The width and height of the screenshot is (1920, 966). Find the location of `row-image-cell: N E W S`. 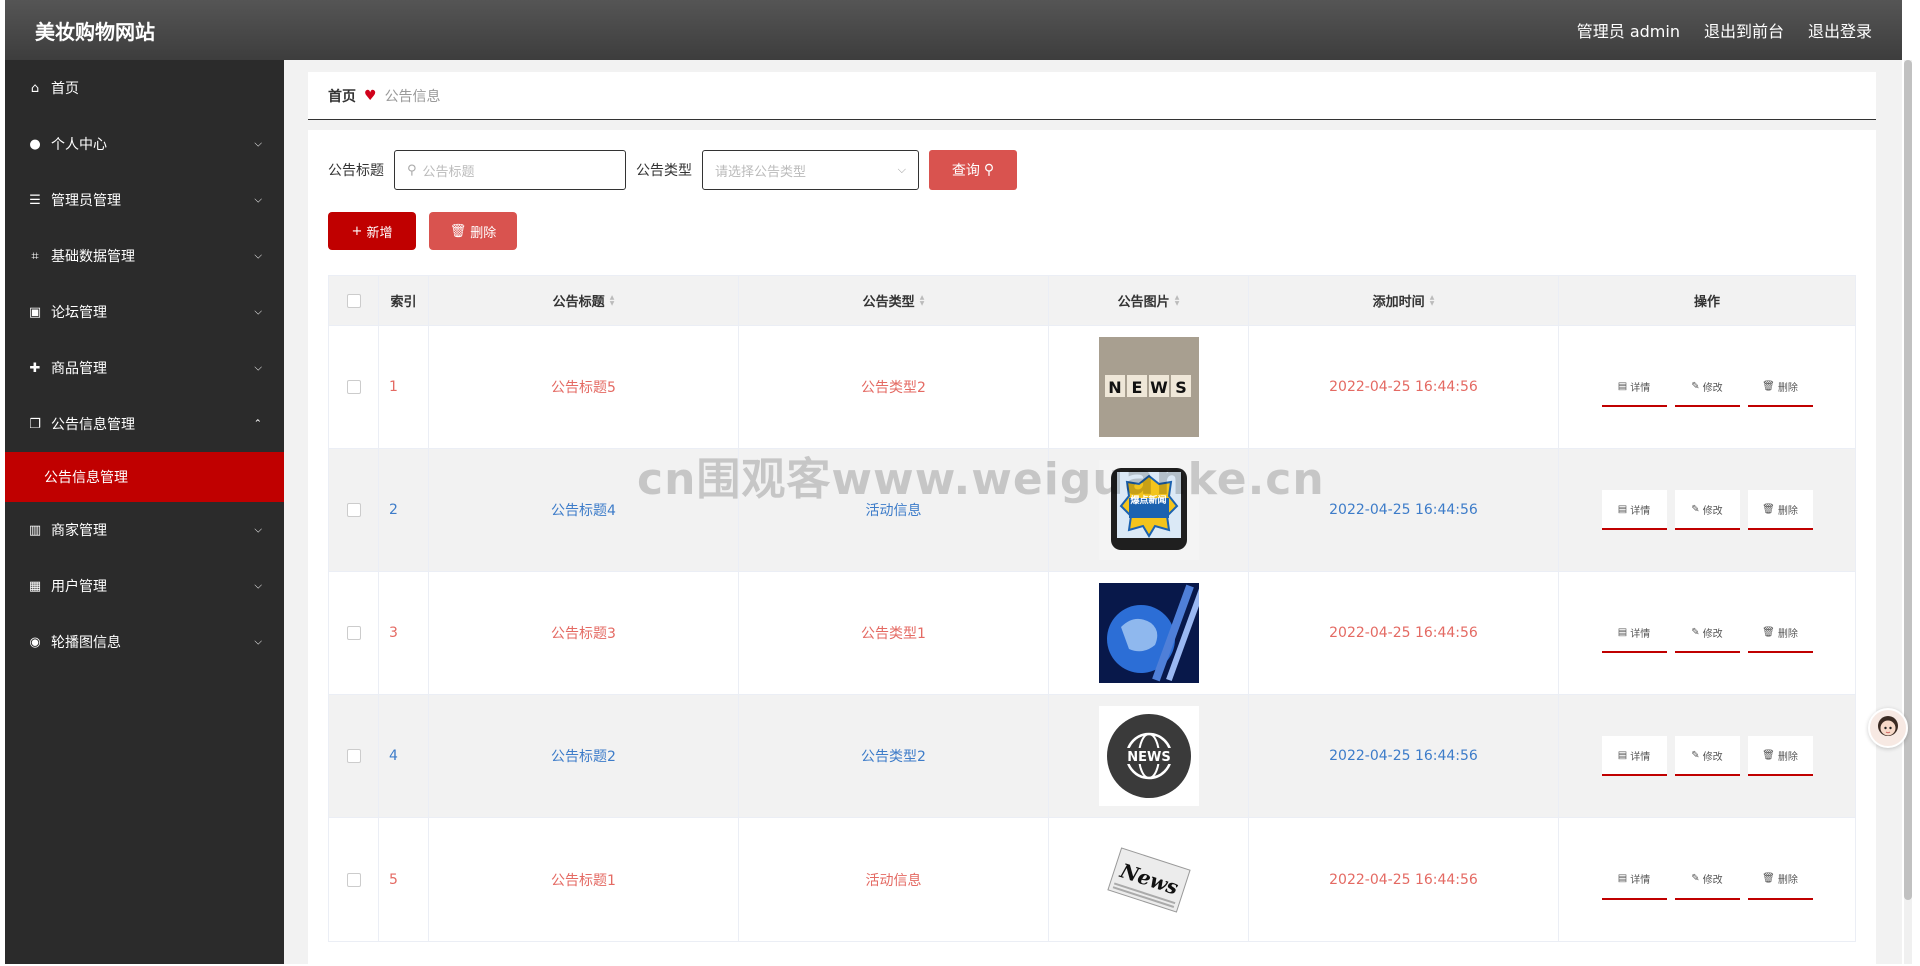

row-image-cell: N E W S is located at coordinates (1149, 387).